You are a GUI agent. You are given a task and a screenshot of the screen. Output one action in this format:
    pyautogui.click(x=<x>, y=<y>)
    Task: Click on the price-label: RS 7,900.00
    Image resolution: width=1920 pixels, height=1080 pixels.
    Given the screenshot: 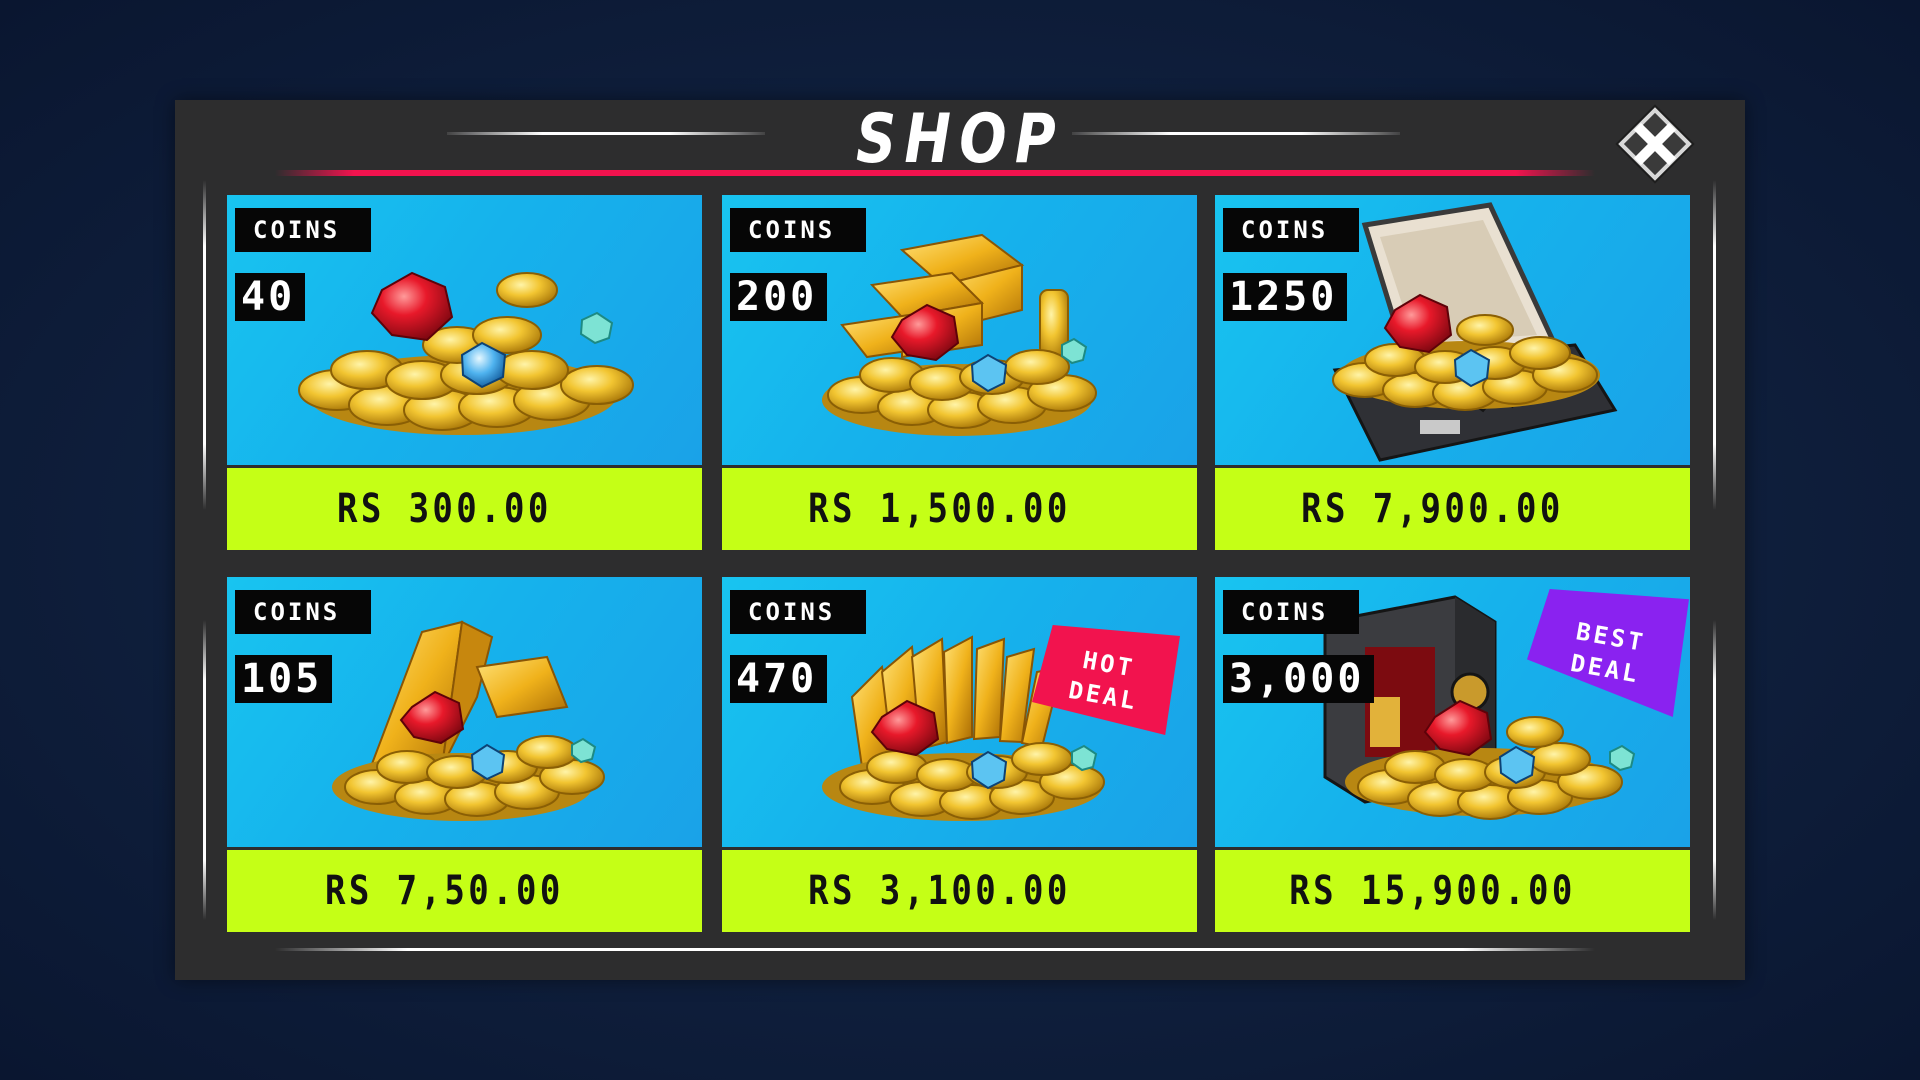 What is the action you would take?
    pyautogui.click(x=1432, y=509)
    